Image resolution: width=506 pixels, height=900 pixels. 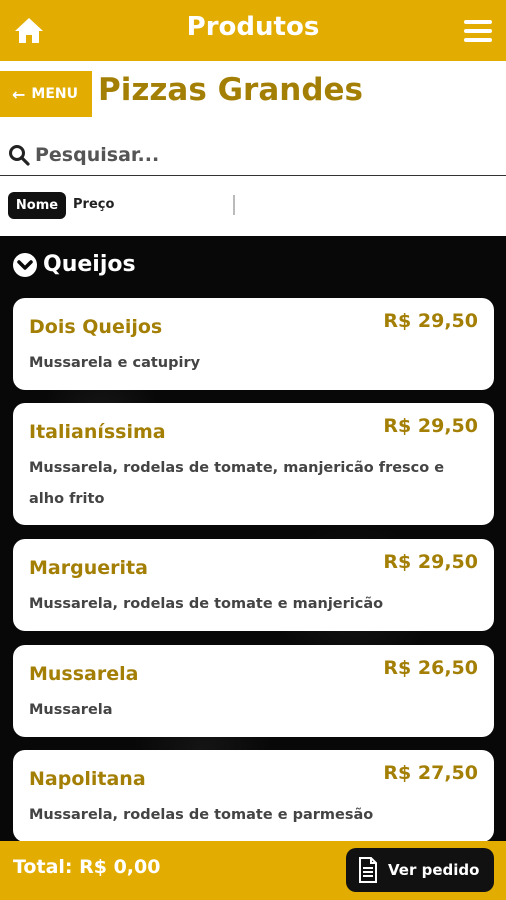 What do you see at coordinates (88, 568) in the screenshot?
I see `product-name: Marguerita` at bounding box center [88, 568].